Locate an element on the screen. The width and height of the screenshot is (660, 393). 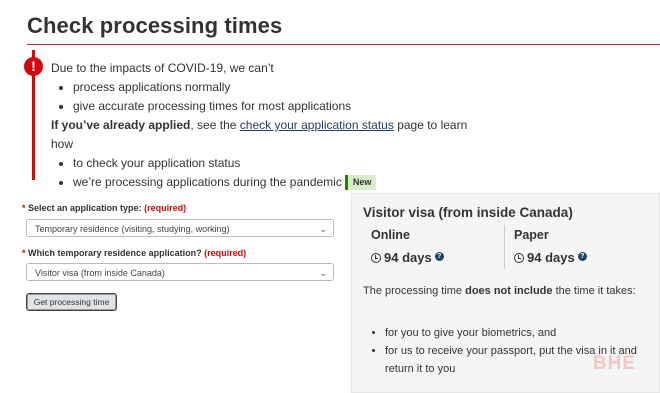
label-text: Select an application type: is located at coordinates (85, 208).